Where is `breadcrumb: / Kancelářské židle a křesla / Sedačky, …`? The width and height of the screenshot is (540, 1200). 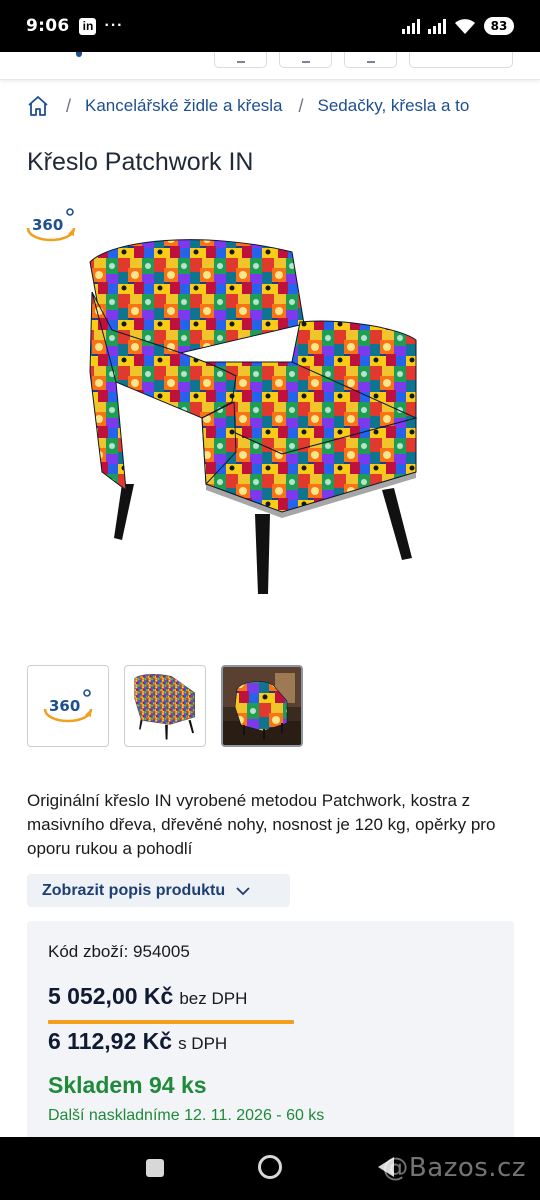
breadcrumb: / Kancelářské židle a křesla / Sedačky, … is located at coordinates (270, 106).